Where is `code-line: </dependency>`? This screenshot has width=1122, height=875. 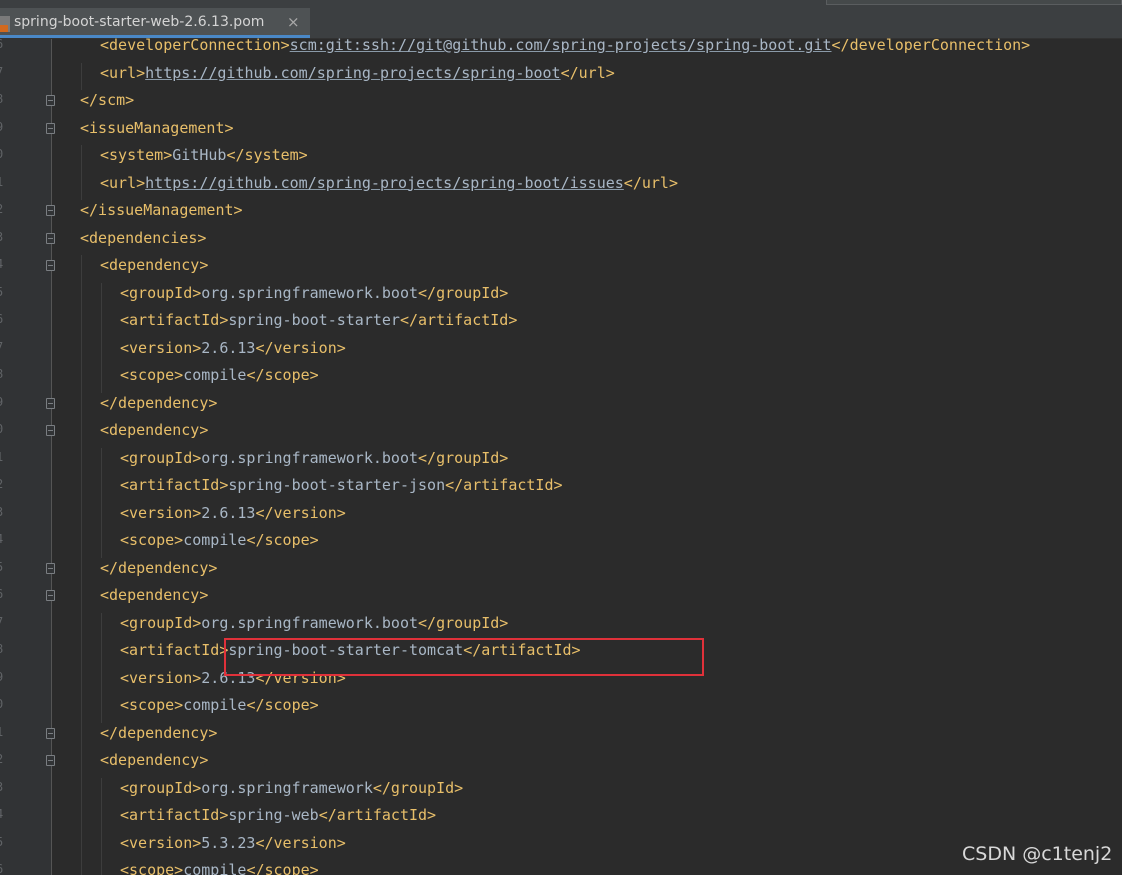 code-line: </dependency> is located at coordinates (158, 733).